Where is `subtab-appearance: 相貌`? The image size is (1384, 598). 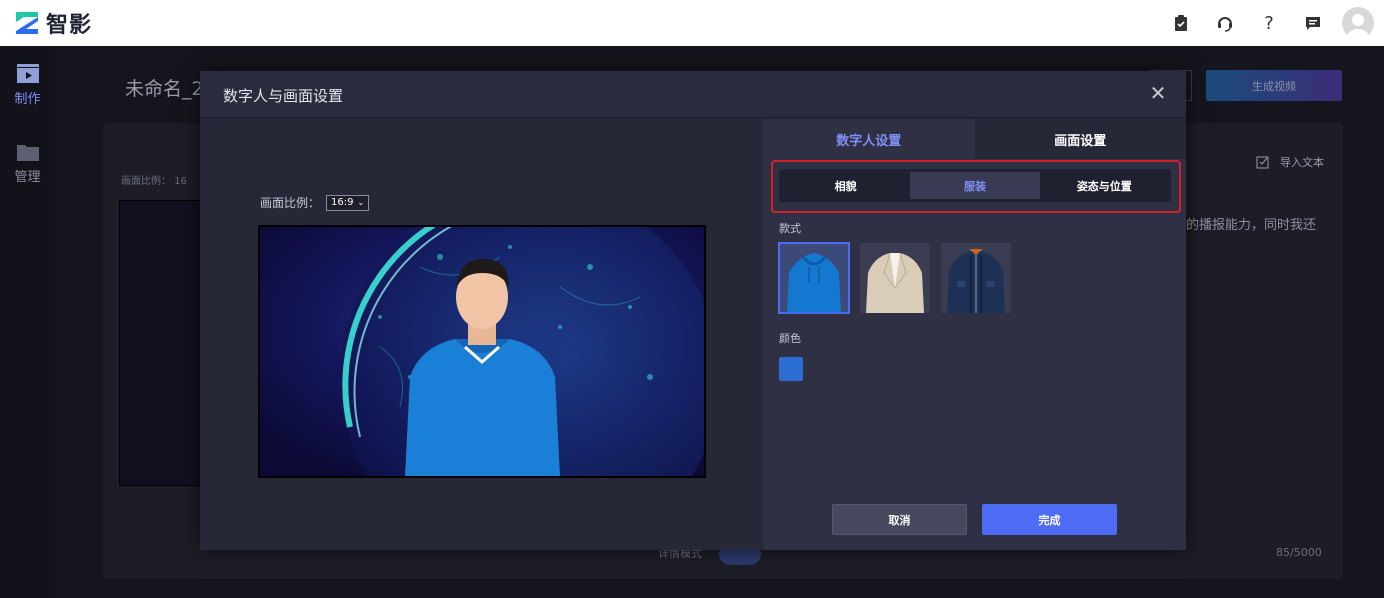
subtab-appearance: 相貌 is located at coordinates (845, 185).